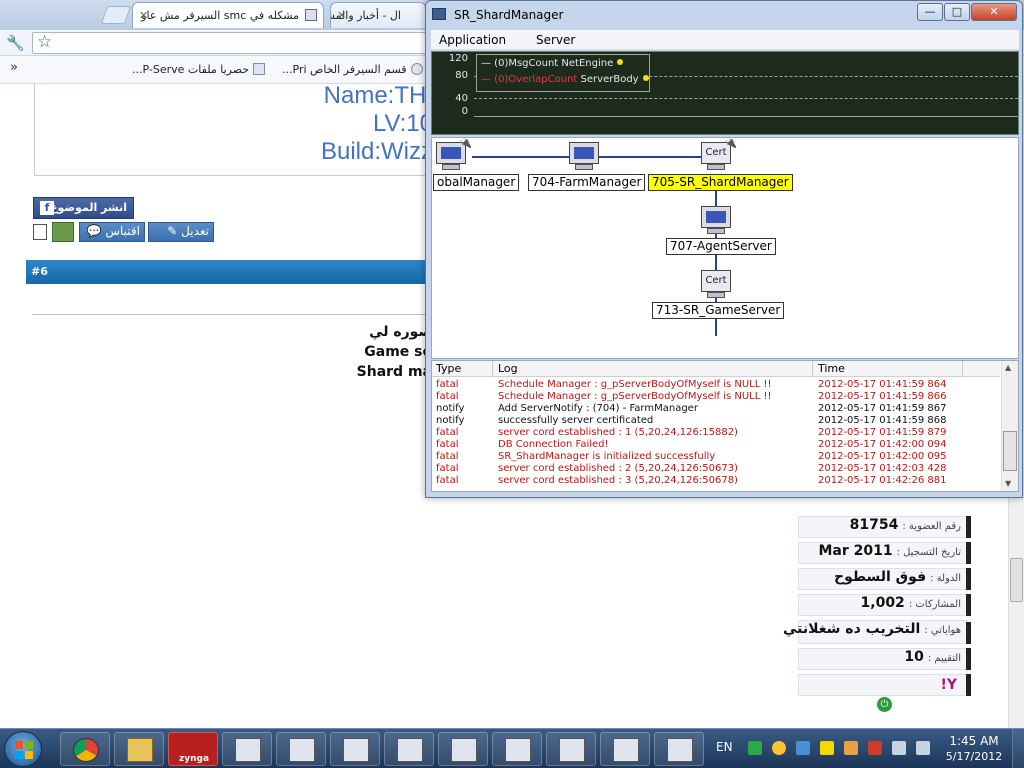 The width and height of the screenshot is (1024, 768). Describe the element at coordinates (555, 40) in the screenshot. I see `menu-server: Server` at that location.